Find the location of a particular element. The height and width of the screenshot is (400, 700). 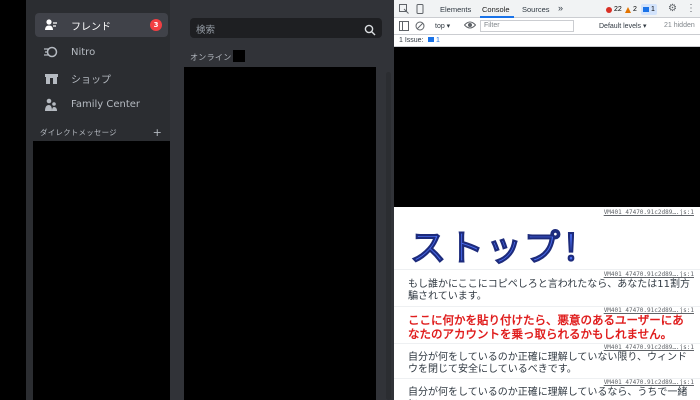

log-levels-dropdown: Default levels ▾ is located at coordinates (623, 26).